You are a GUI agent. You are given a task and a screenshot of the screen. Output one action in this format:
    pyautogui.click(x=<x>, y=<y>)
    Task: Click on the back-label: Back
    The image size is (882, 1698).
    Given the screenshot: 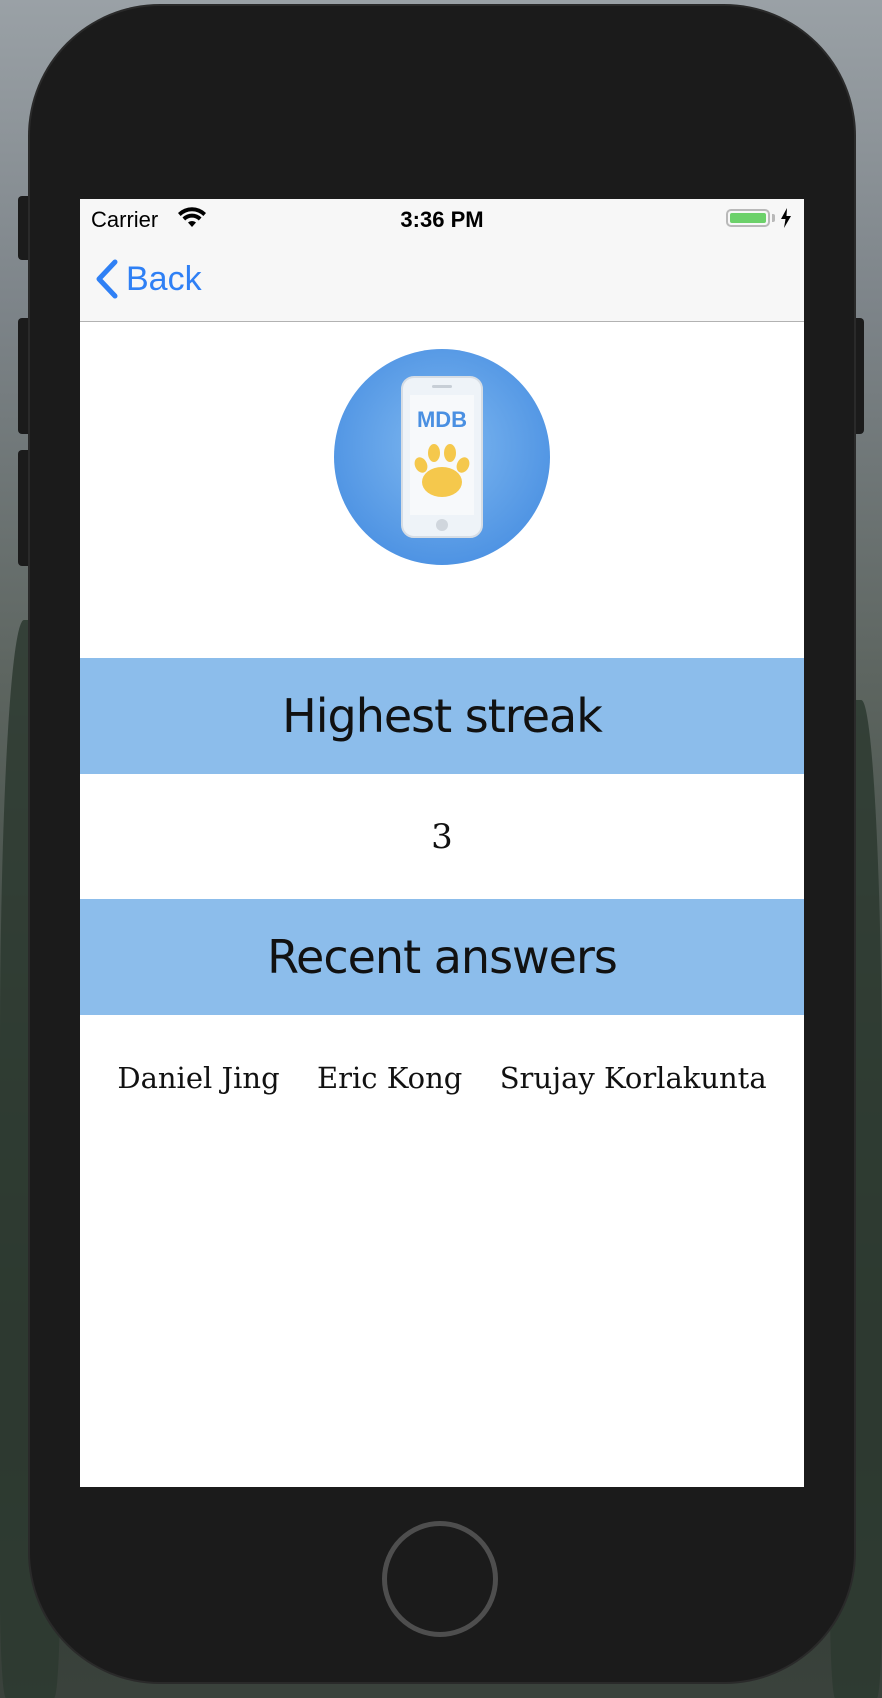 What is the action you would take?
    pyautogui.click(x=164, y=278)
    